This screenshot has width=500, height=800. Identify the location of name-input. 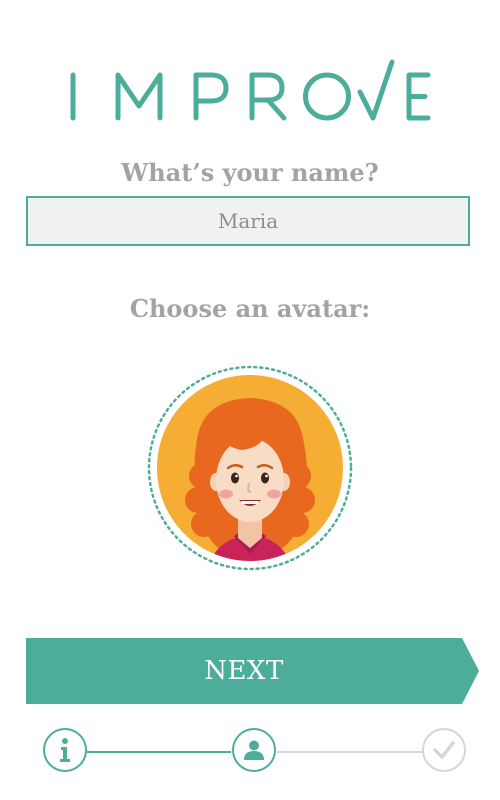
(248, 221).